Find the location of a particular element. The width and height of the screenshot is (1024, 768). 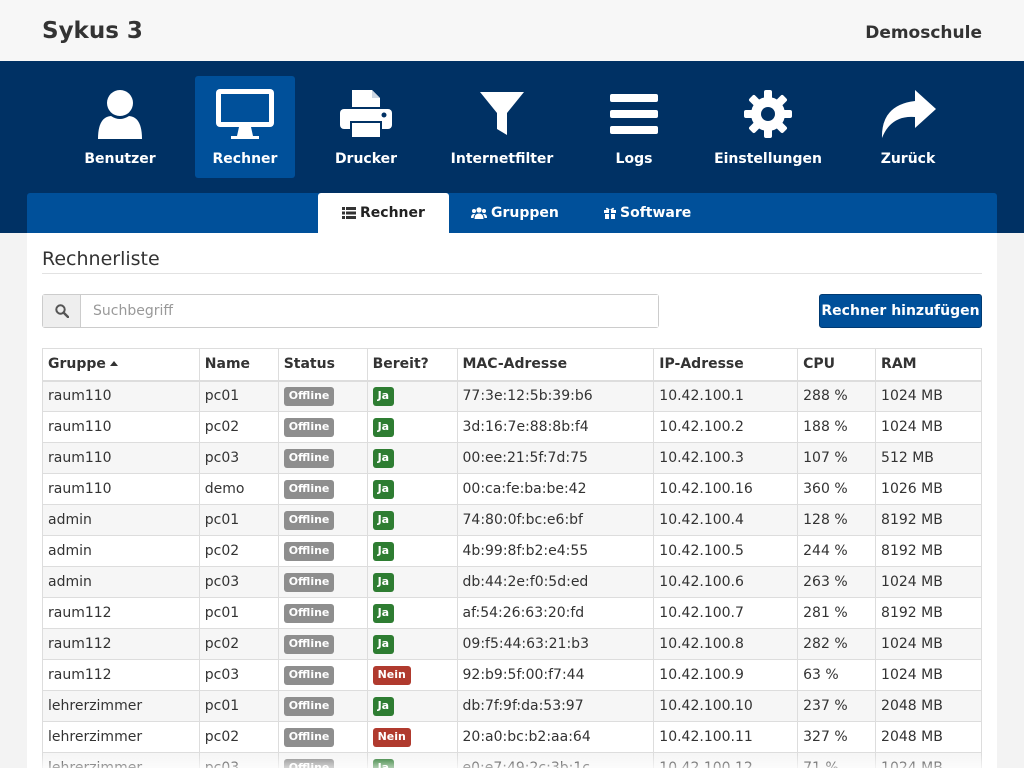

column-header-name: Name is located at coordinates (238, 365).